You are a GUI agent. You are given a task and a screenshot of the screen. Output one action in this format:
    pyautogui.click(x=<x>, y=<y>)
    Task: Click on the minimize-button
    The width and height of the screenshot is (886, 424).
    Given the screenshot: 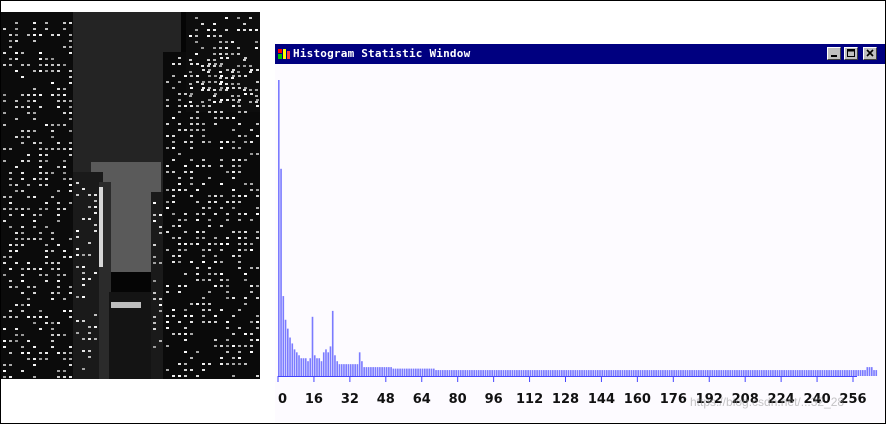 What is the action you would take?
    pyautogui.click(x=834, y=53)
    